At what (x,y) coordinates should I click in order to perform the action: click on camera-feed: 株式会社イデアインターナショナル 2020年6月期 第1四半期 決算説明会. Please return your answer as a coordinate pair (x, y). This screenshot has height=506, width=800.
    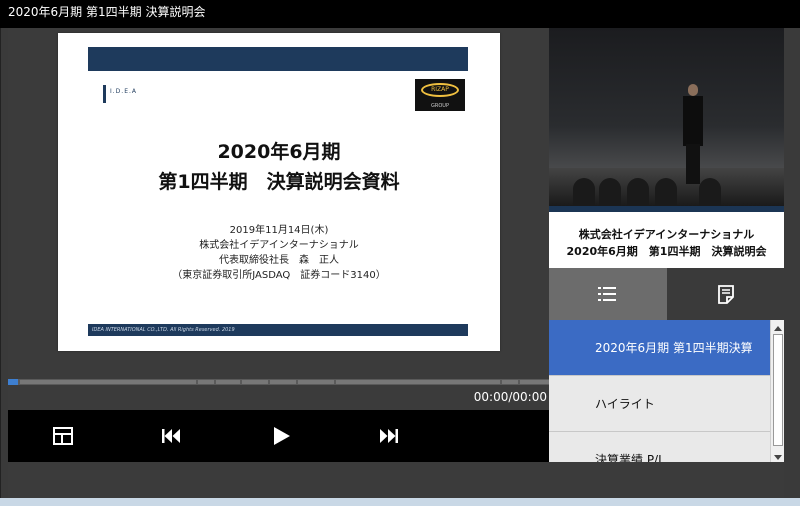
    Looking at the image, I should click on (666, 148).